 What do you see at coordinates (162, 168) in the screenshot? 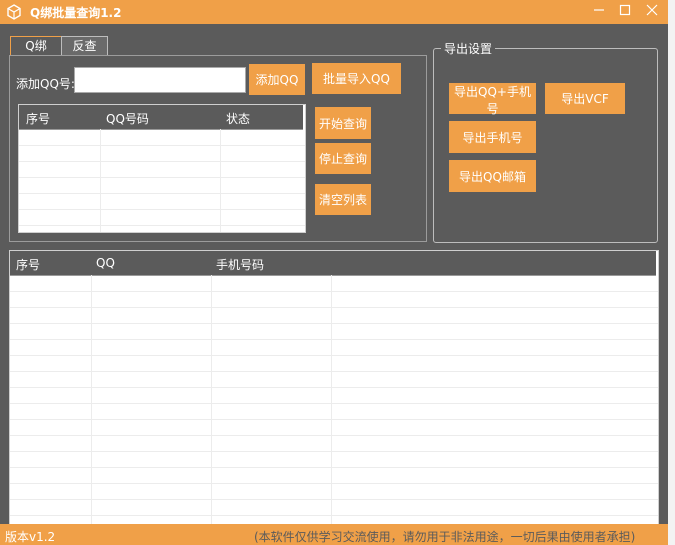
I see `qq-query-table: 序号 QQ号码 状态` at bounding box center [162, 168].